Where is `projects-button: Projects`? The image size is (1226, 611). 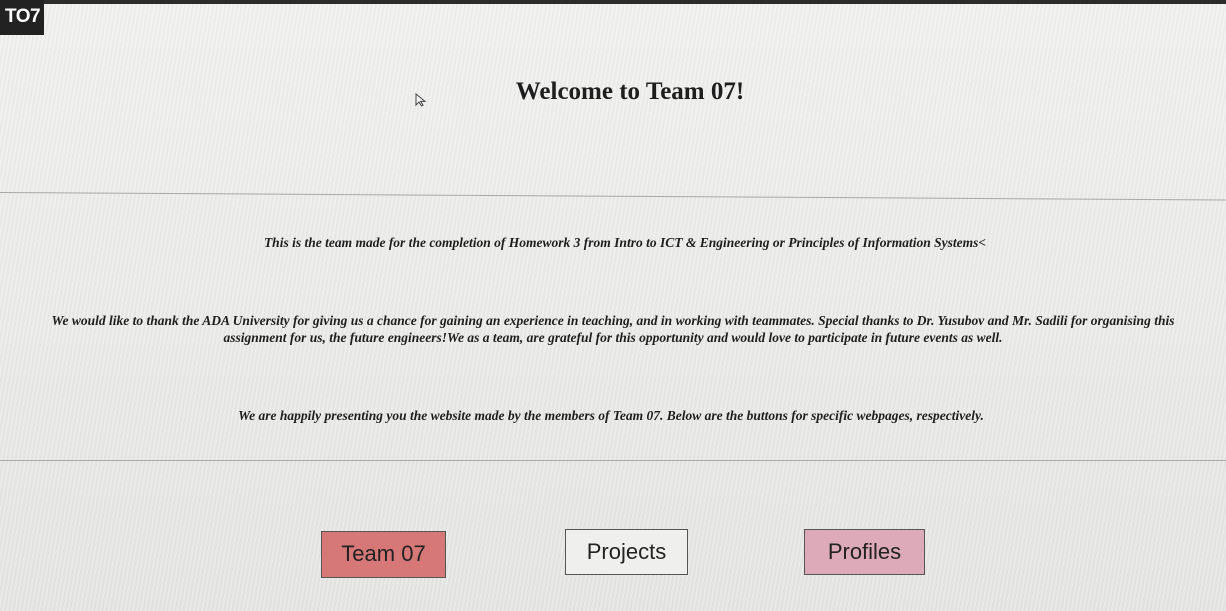
projects-button: Projects is located at coordinates (626, 552).